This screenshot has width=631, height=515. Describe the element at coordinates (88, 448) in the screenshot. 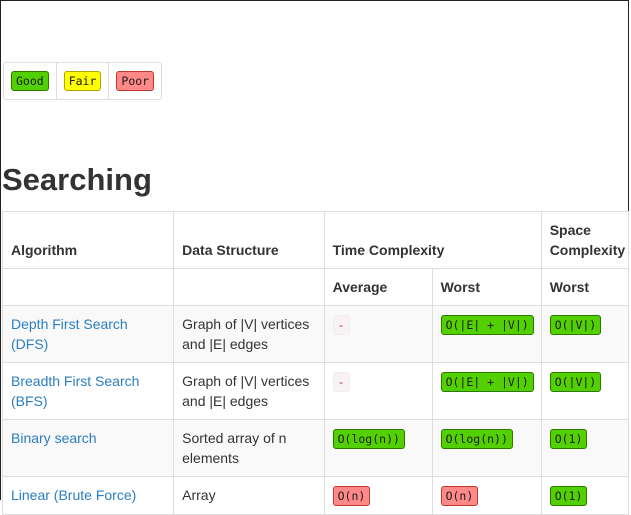

I see `algorithm-cell: Binary search` at that location.